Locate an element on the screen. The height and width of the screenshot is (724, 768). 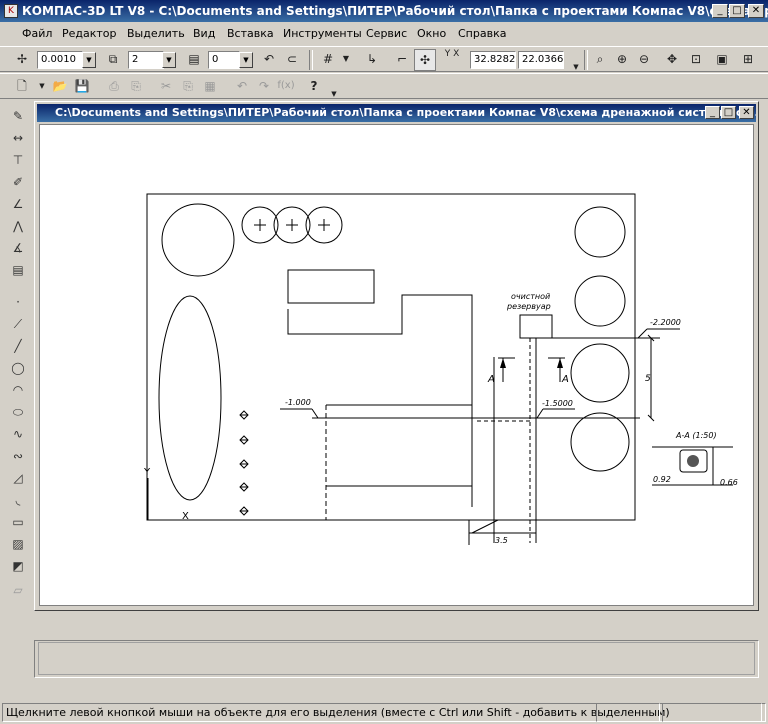
rectangle-tool-icon: ▭ is located at coordinates (18, 522).